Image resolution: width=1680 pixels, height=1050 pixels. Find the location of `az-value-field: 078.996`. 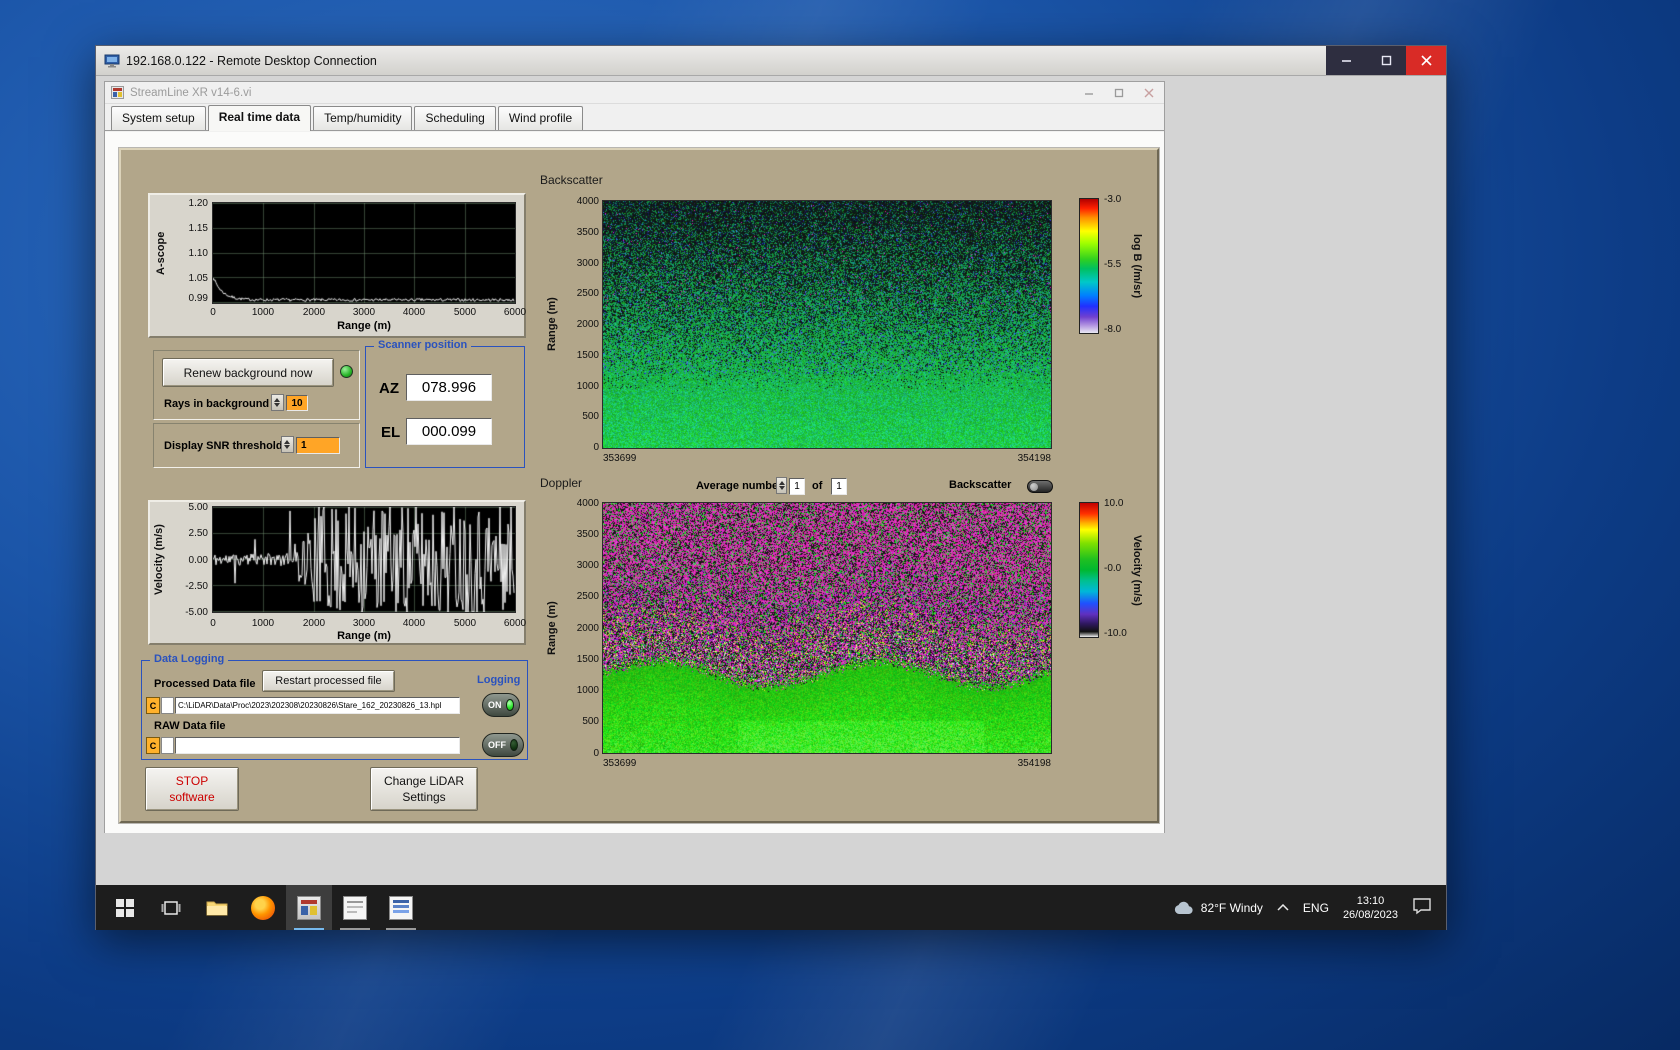

az-value-field: 078.996 is located at coordinates (449, 387).